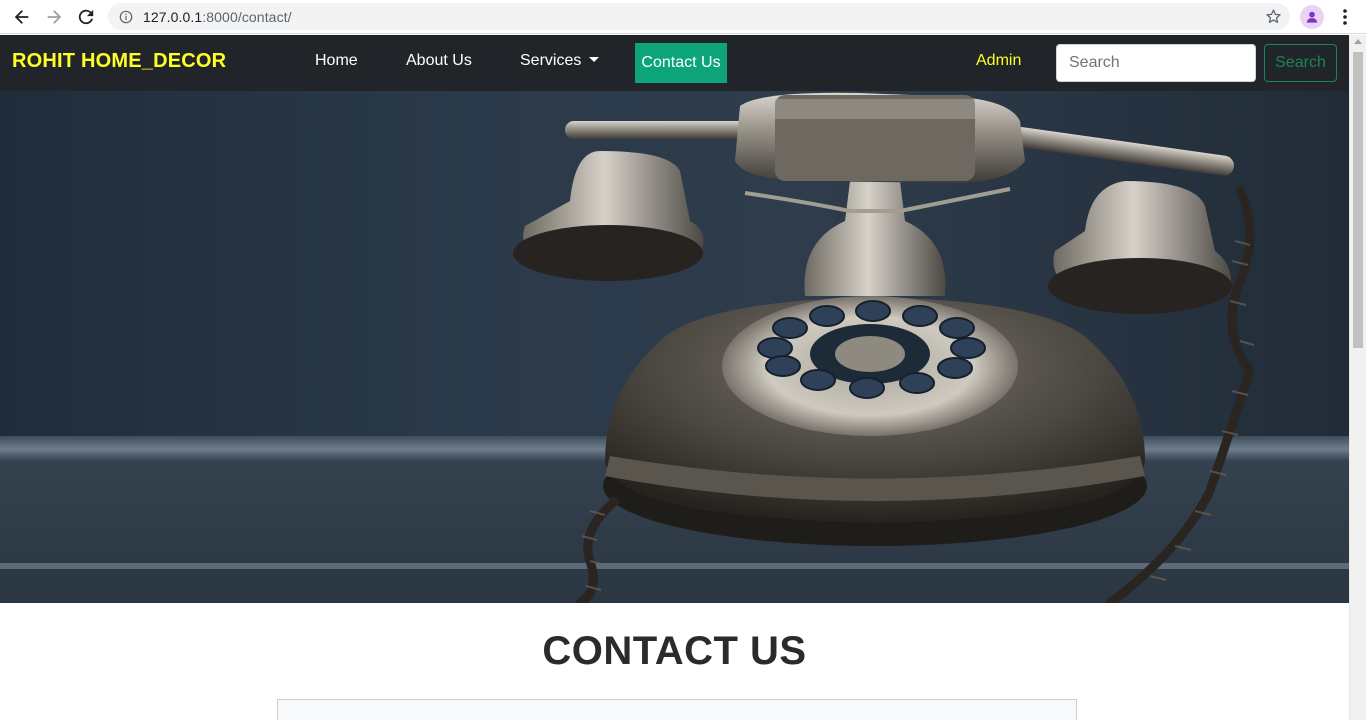  What do you see at coordinates (217, 16) in the screenshot?
I see `url-text: 127.0.0.1:8000/contact/` at bounding box center [217, 16].